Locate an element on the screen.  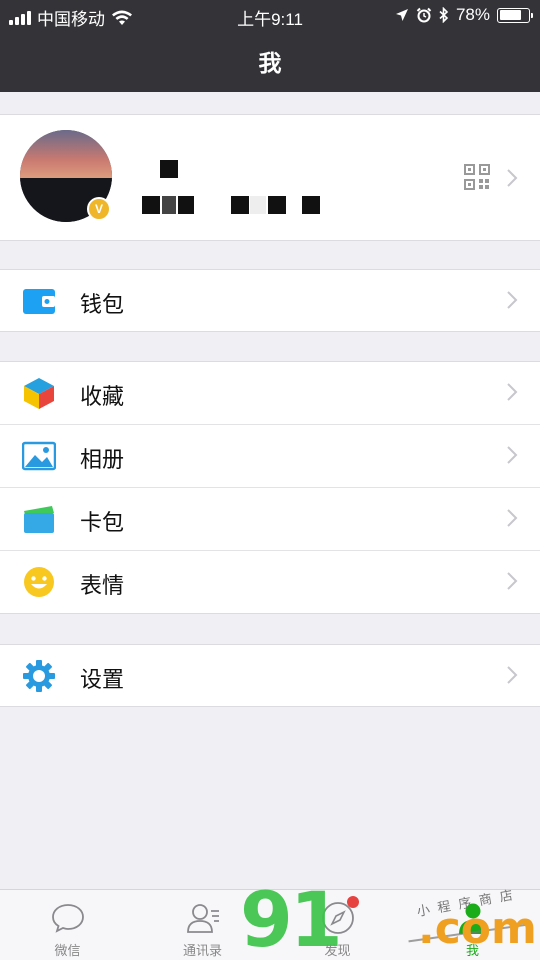
menu-item-wallet: 钱包 is located at coordinates (270, 301).